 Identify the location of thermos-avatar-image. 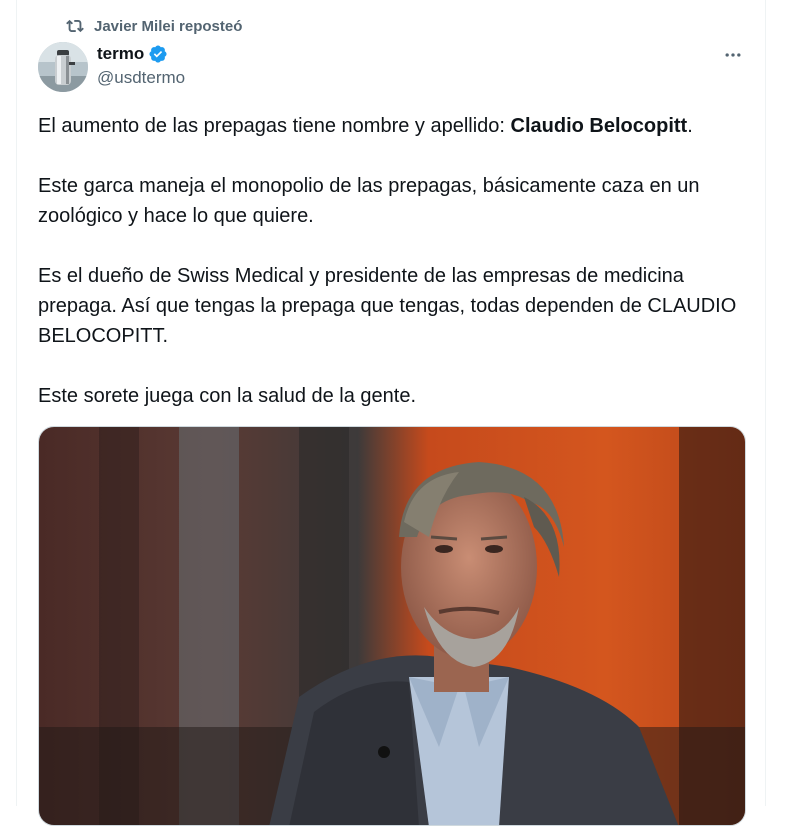
(63, 67).